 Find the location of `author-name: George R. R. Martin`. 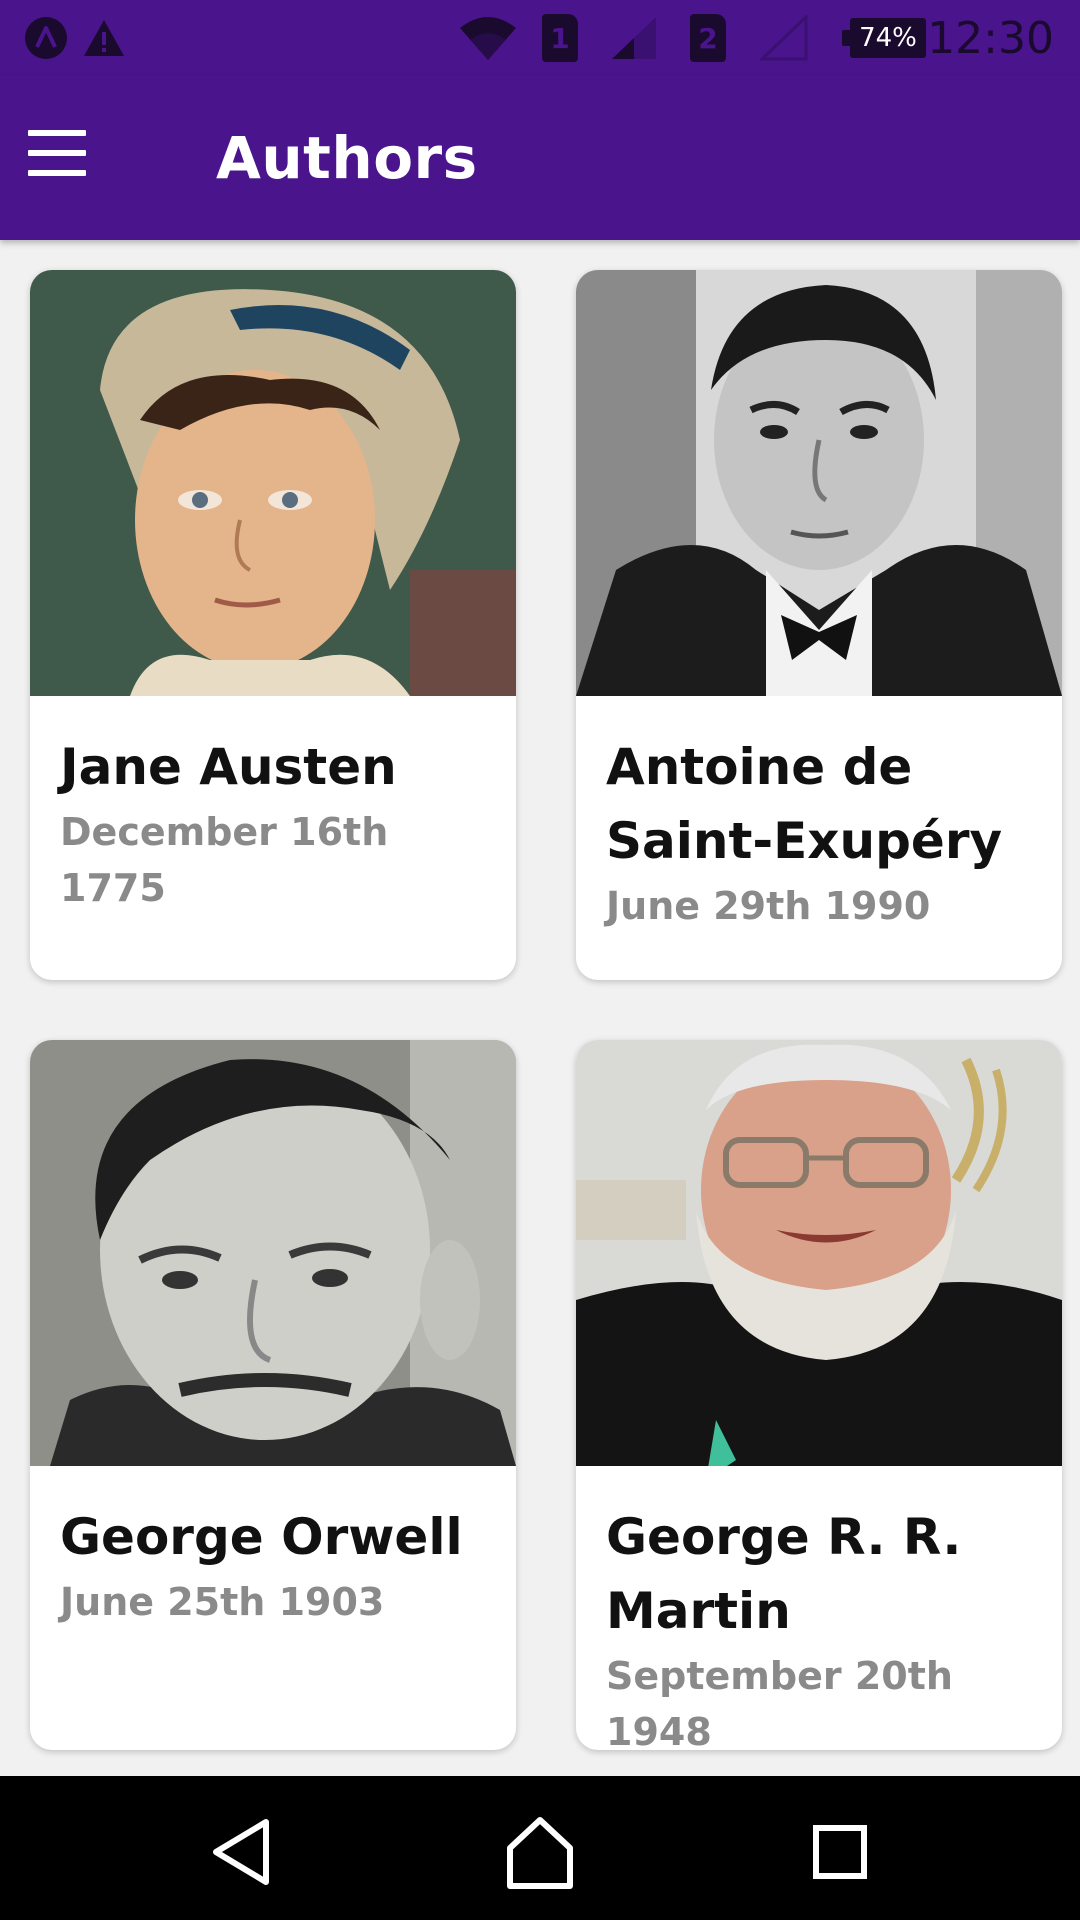

author-name: George R. R. Martin is located at coordinates (784, 1574).